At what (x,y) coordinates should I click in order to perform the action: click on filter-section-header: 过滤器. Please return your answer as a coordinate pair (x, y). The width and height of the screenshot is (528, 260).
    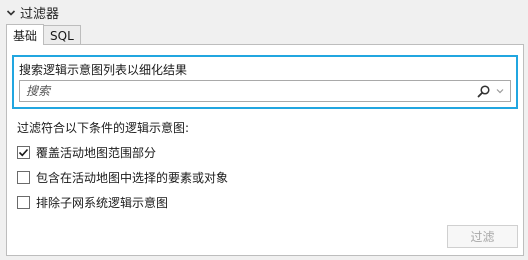
    Looking at the image, I should click on (32, 12).